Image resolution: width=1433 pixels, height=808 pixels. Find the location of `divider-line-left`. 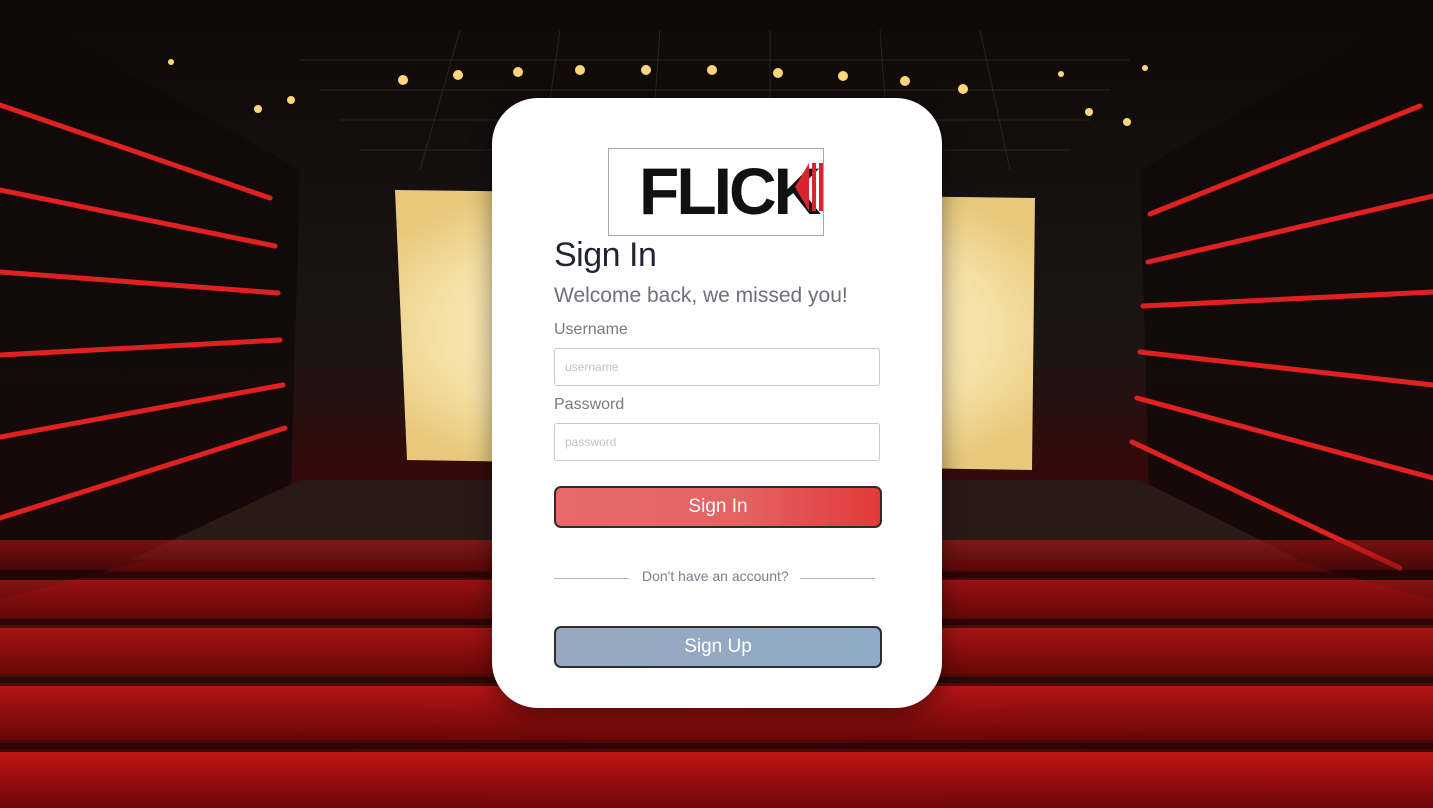

divider-line-left is located at coordinates (591, 578).